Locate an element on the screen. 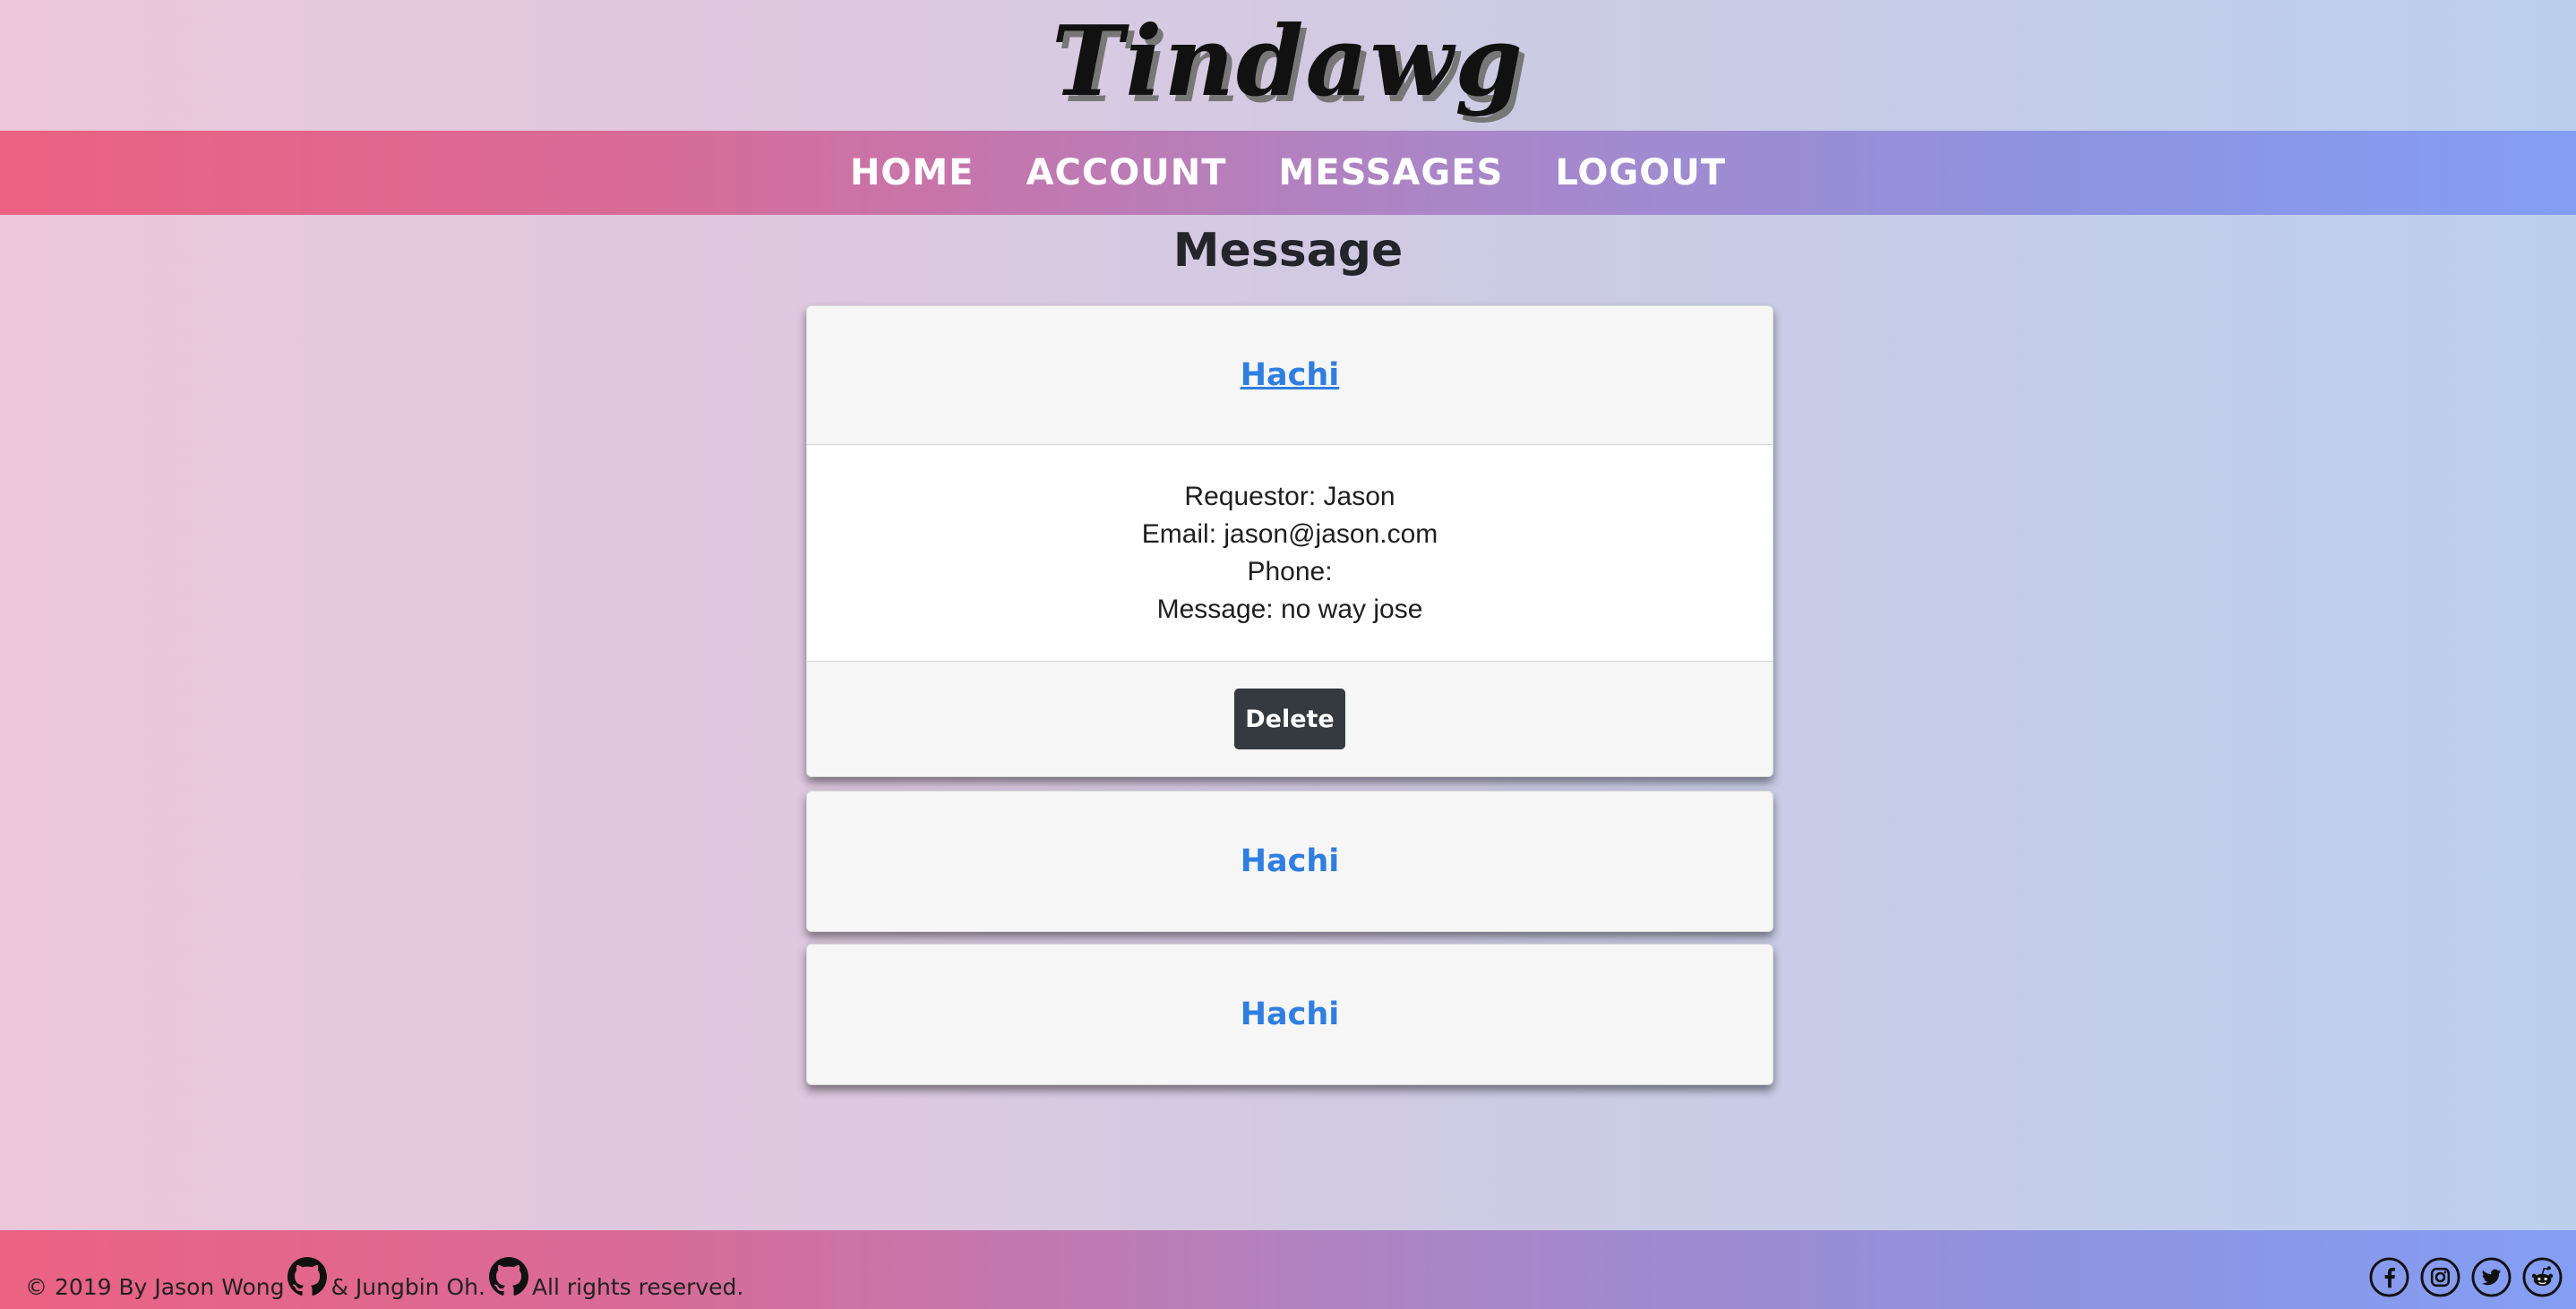 This screenshot has height=1309, width=2576. delete-button: Delete is located at coordinates (1289, 719).